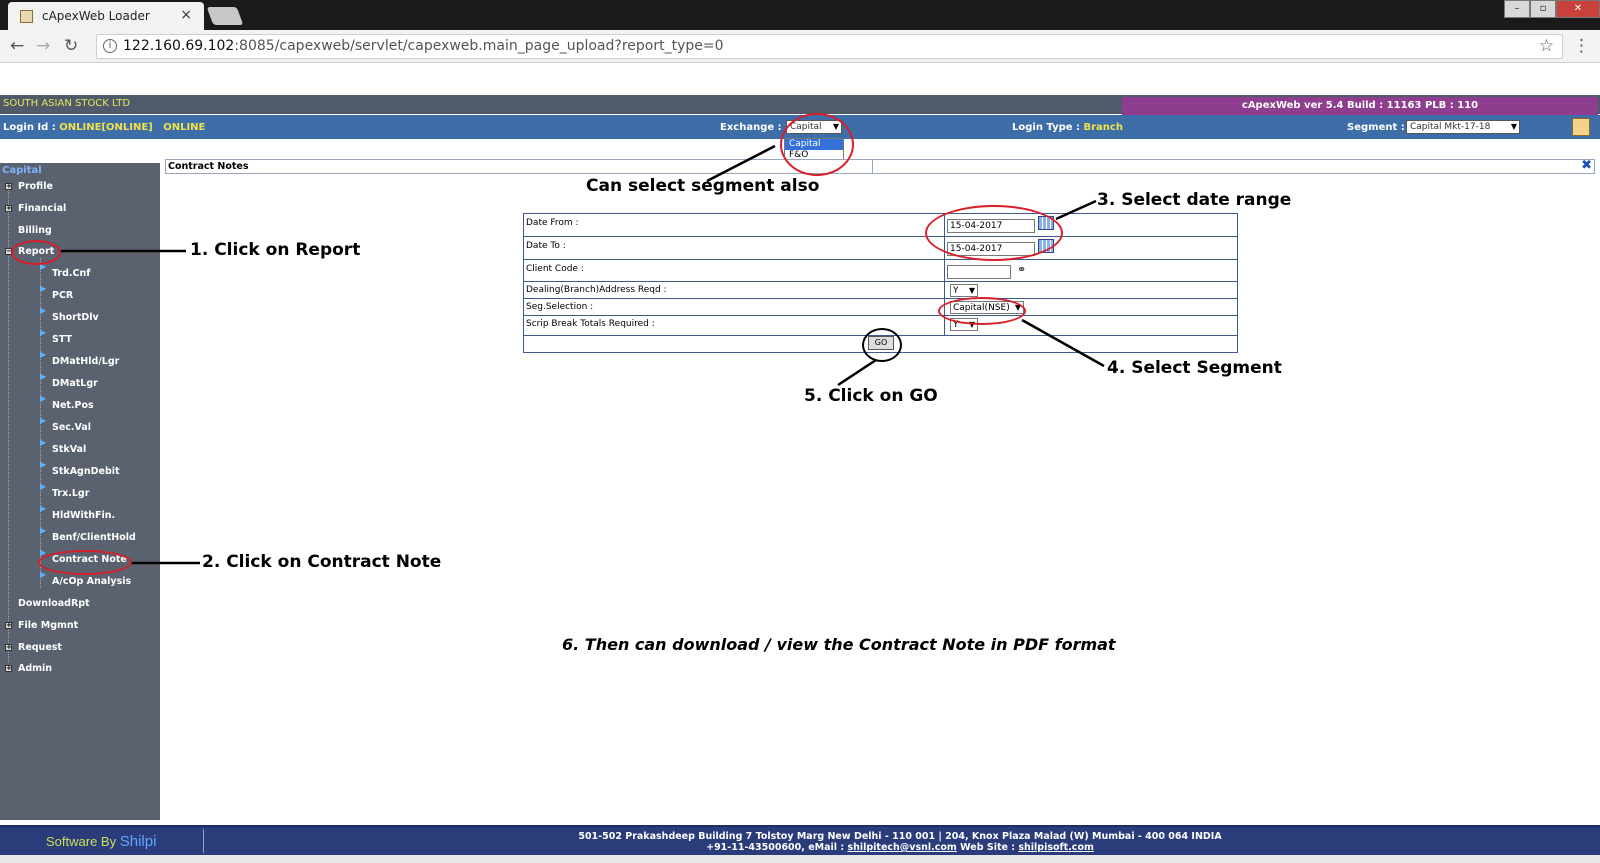 The width and height of the screenshot is (1600, 863). Describe the element at coordinates (982, 311) in the screenshot. I see `annotation-ring-segment` at that location.